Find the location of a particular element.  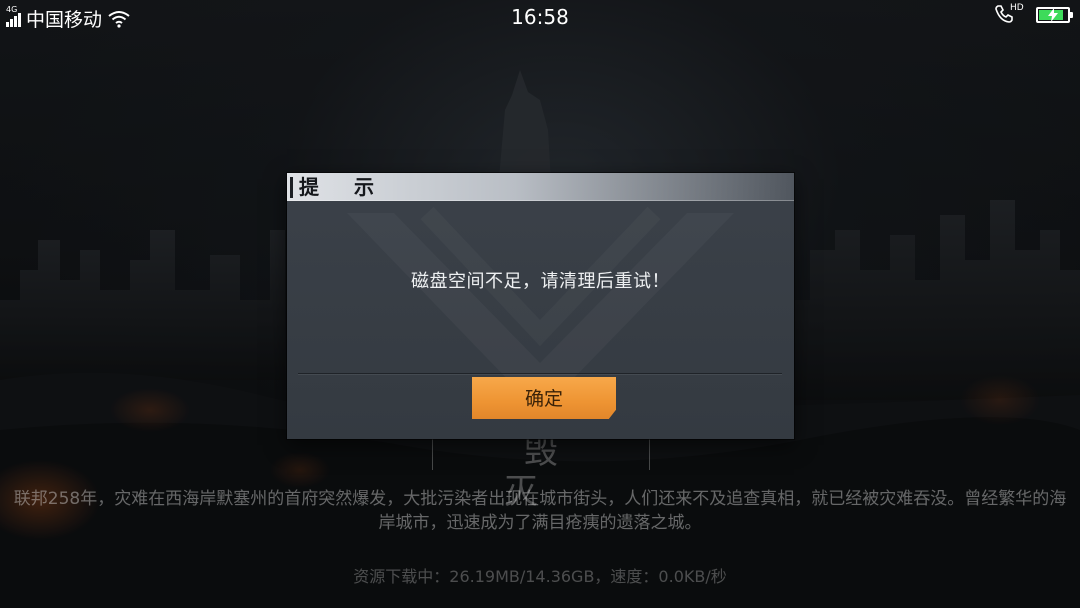

dialog-message: 磁盘空间不足，请清理后重试！ is located at coordinates (540, 281).